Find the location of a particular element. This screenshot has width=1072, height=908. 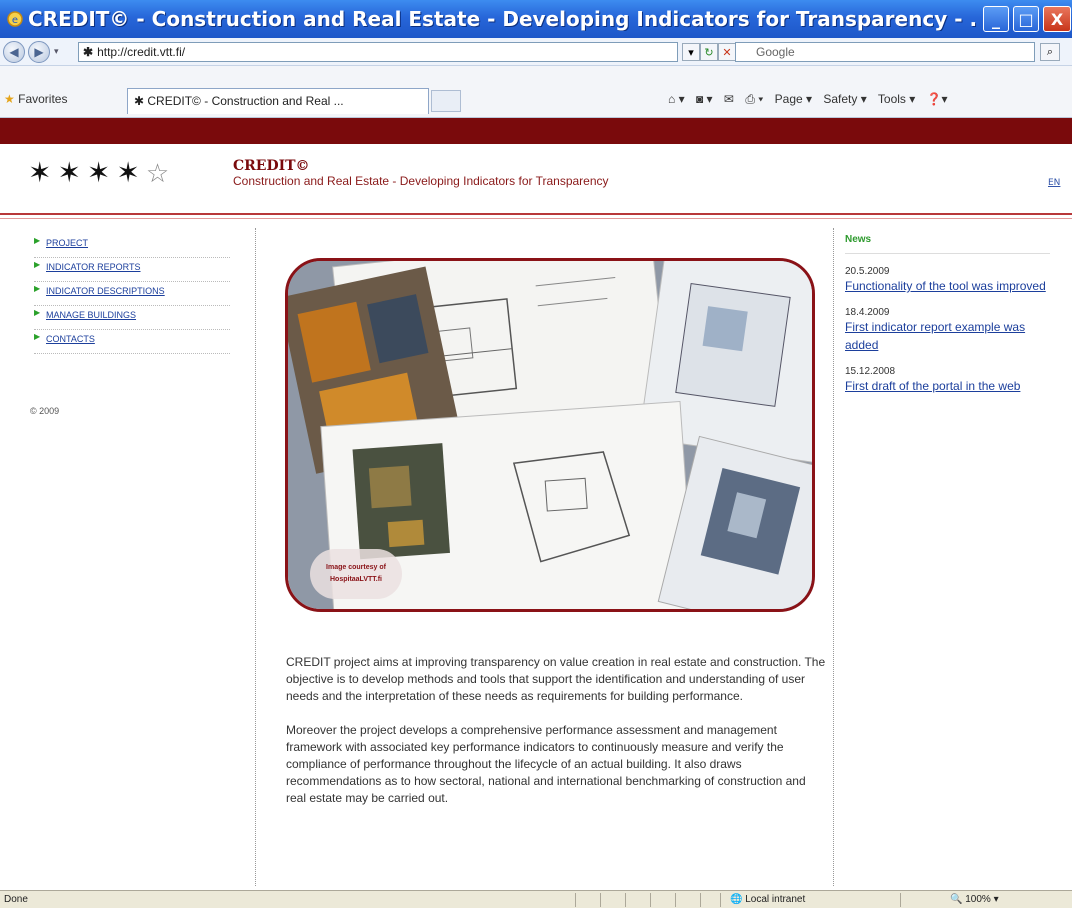

news-date: 18.4.2009 is located at coordinates (867, 312).